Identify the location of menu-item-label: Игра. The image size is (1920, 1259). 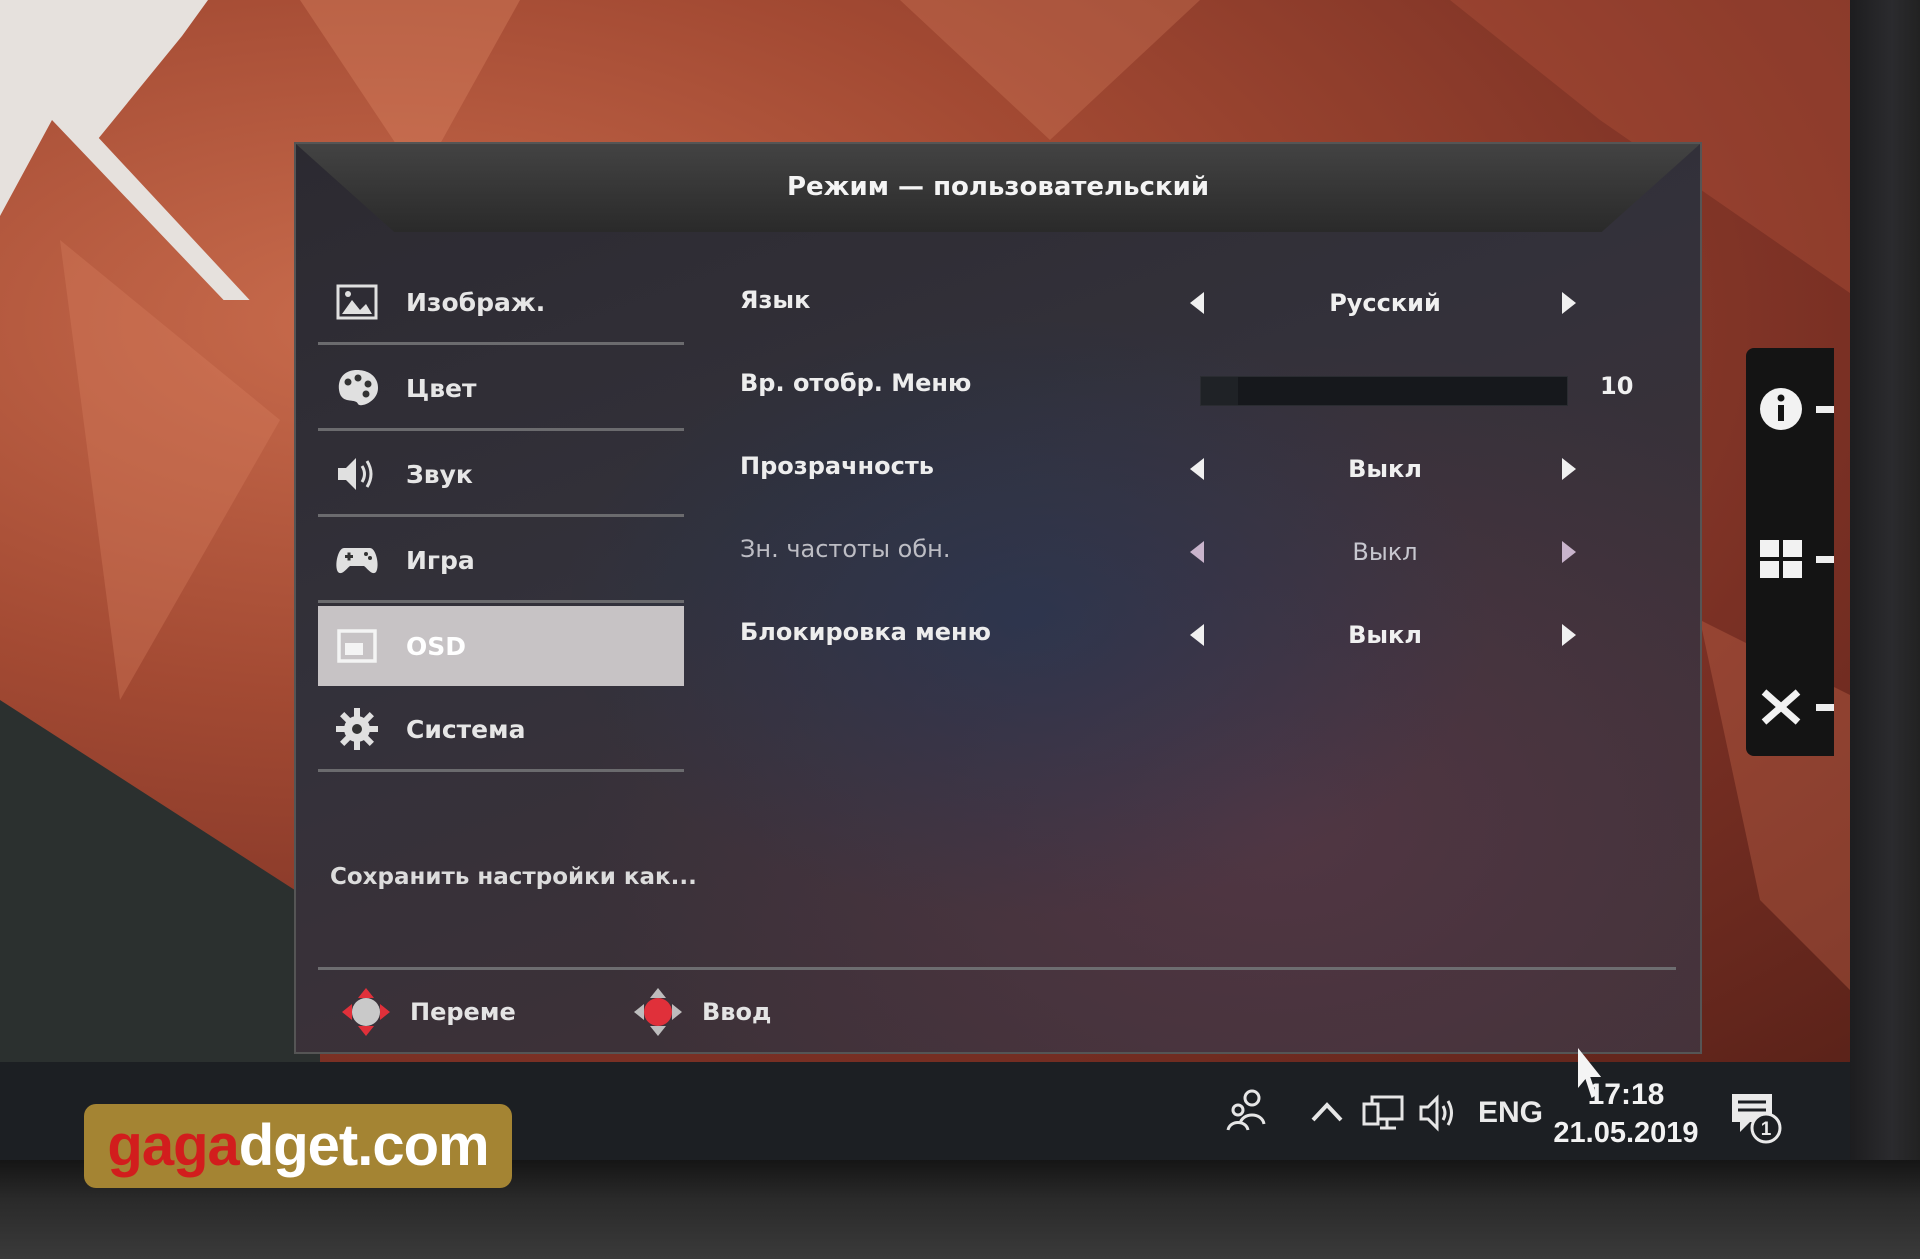
(440, 560).